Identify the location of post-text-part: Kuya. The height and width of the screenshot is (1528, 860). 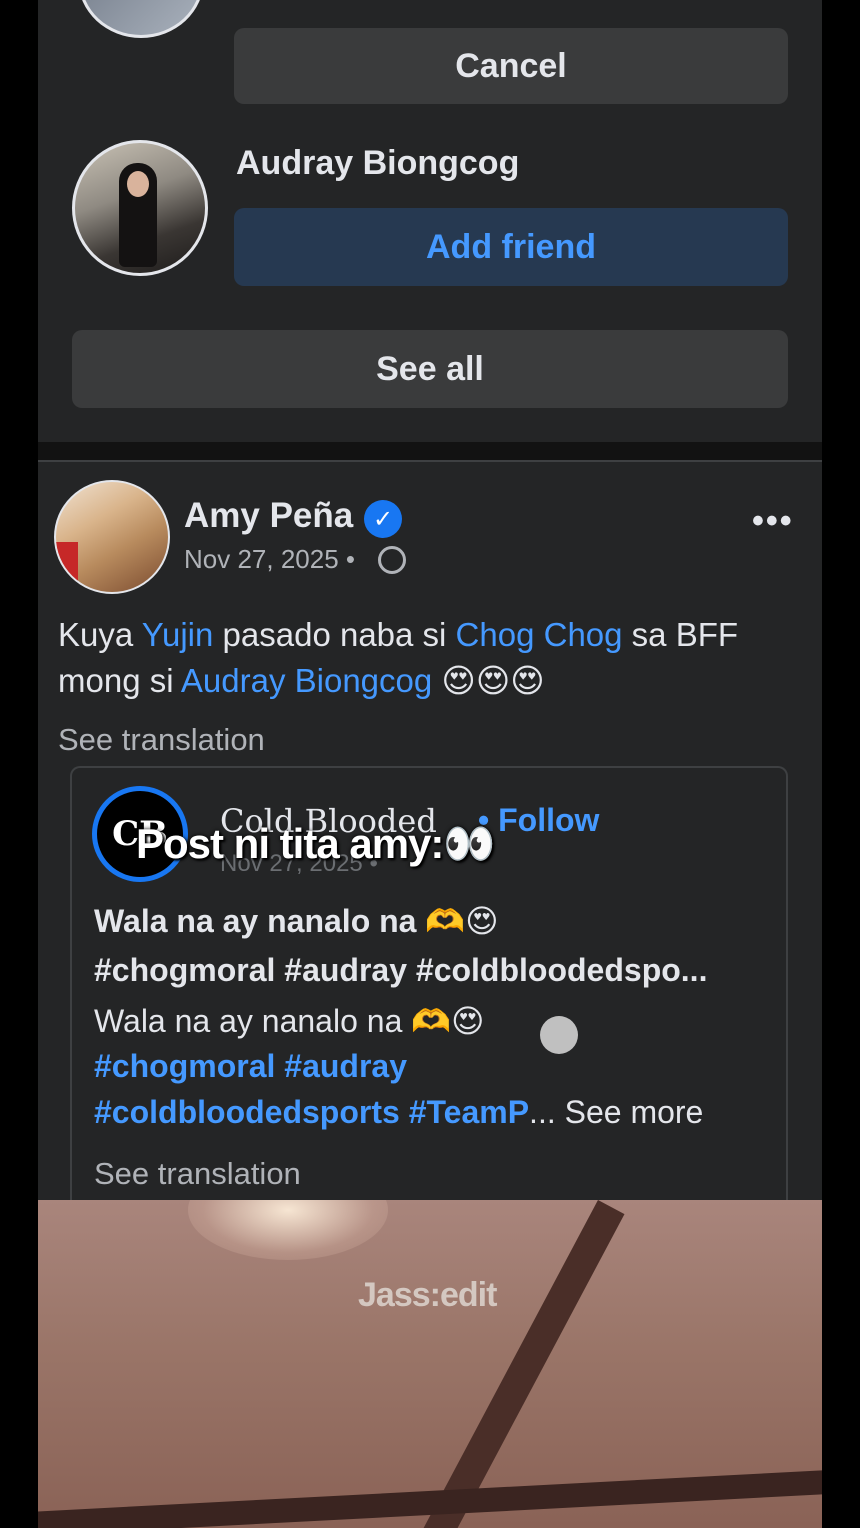
(100, 634).